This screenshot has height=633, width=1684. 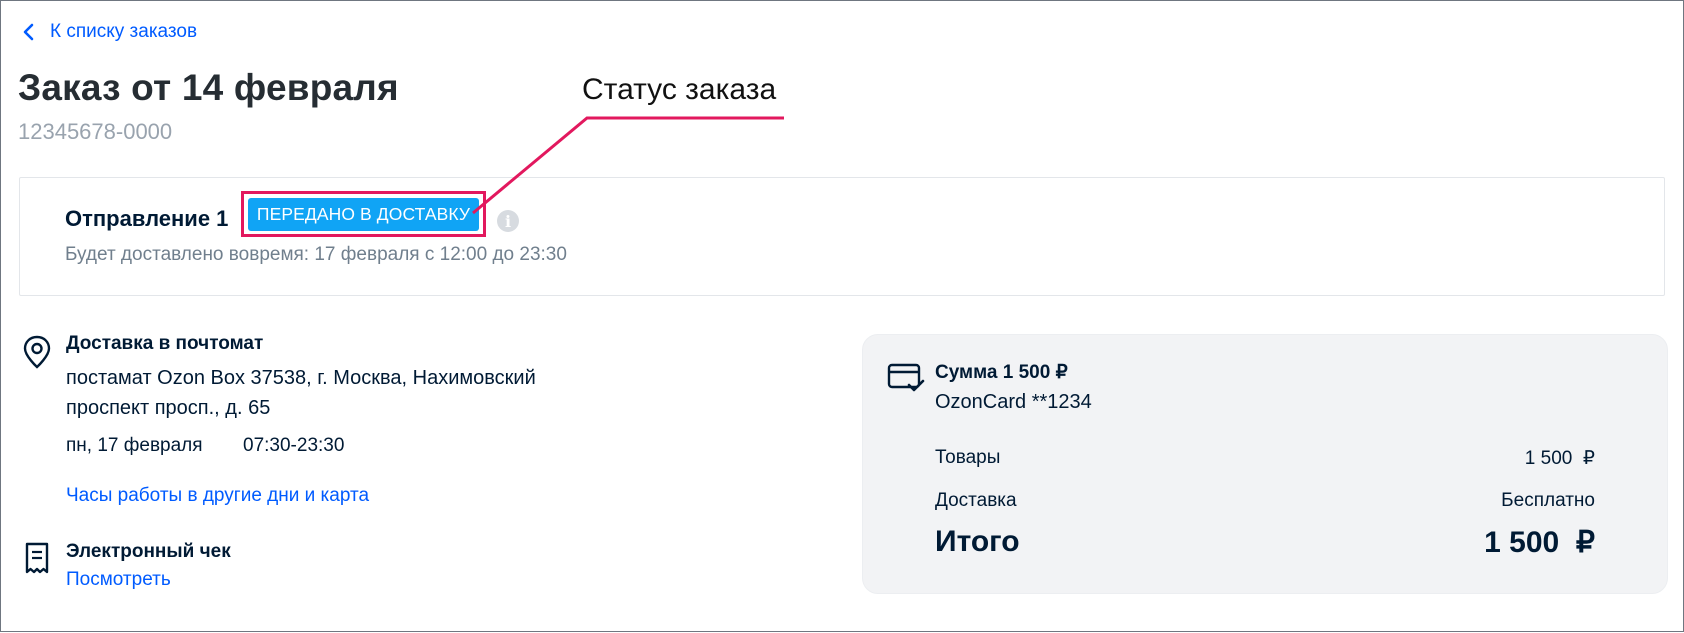 I want to click on back-to-orders-link: К списку заказов, so click(x=109, y=32).